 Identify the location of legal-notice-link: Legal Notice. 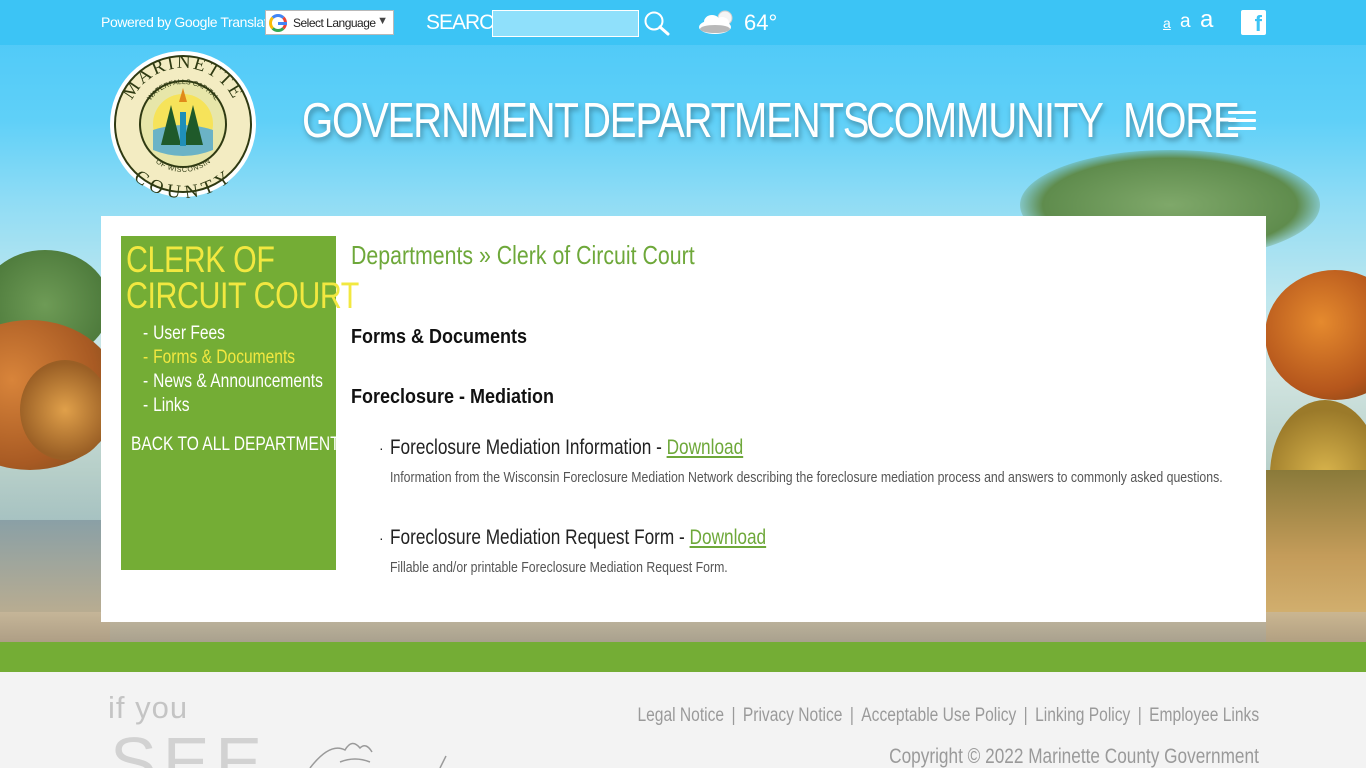
(680, 715).